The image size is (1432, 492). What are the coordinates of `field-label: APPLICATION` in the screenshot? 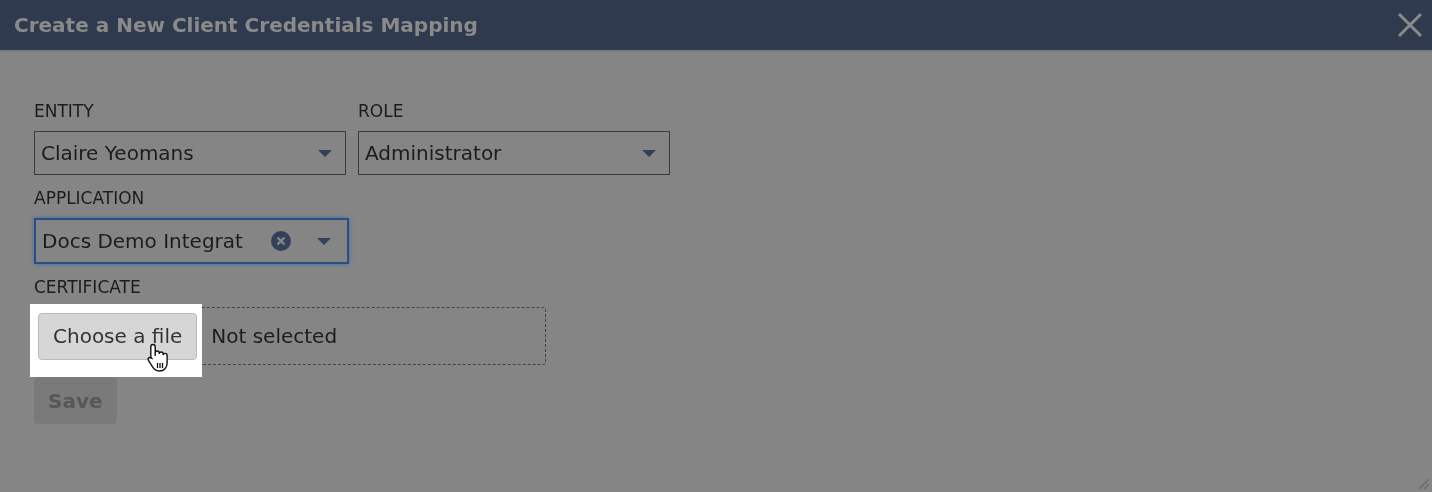 It's located at (90, 198).